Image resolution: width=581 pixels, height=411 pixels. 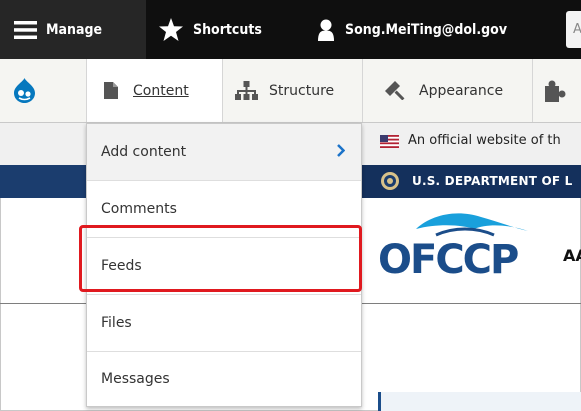 What do you see at coordinates (461, 90) in the screenshot?
I see `tab-appearance-label: Appearance` at bounding box center [461, 90].